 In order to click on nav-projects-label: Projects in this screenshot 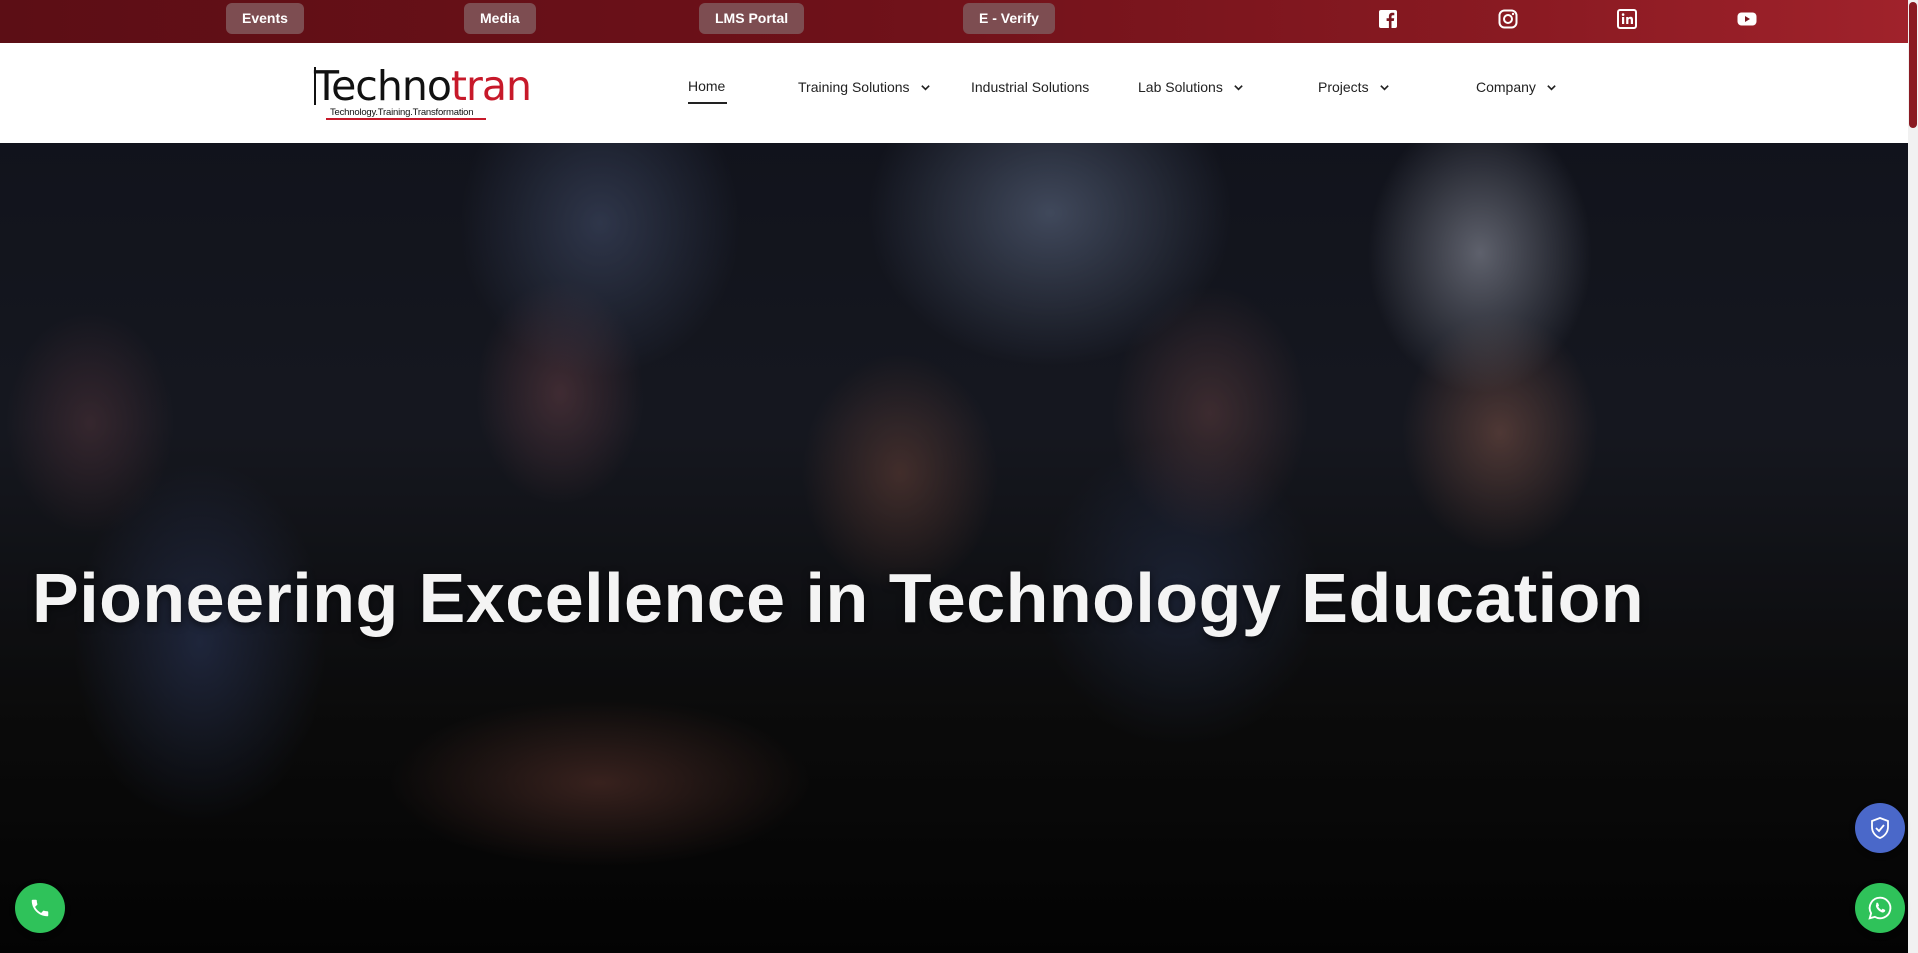, I will do `click(1343, 87)`.